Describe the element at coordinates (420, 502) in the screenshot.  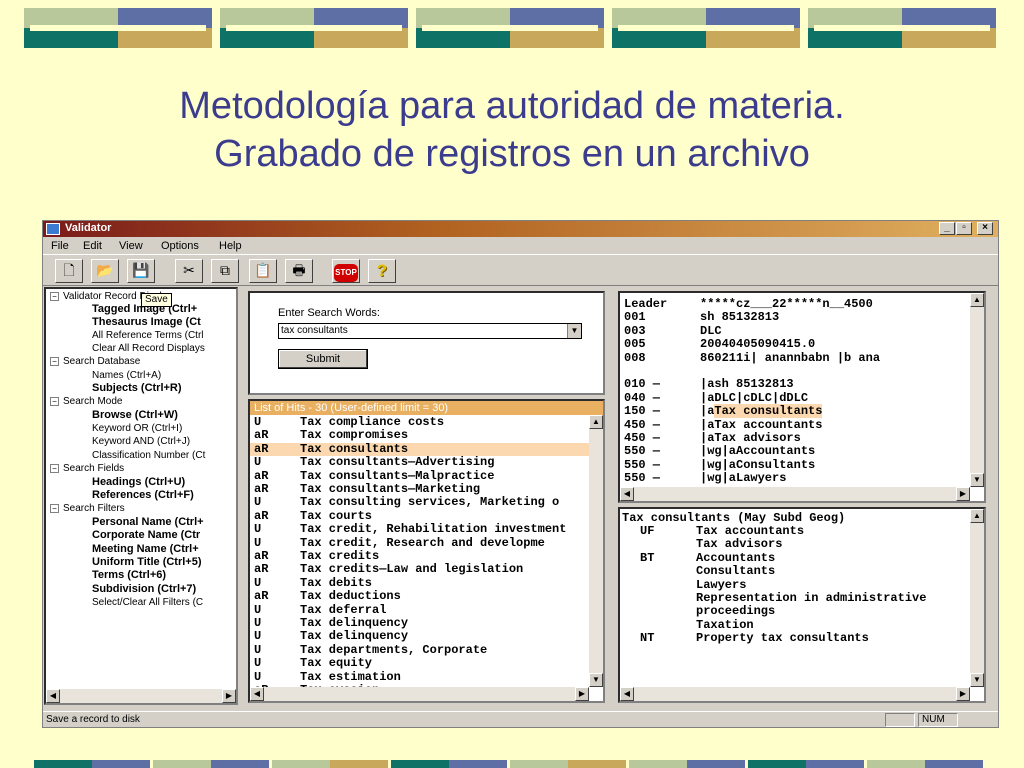
I see `hit-row: U Tax consulting services, Marketing o` at that location.